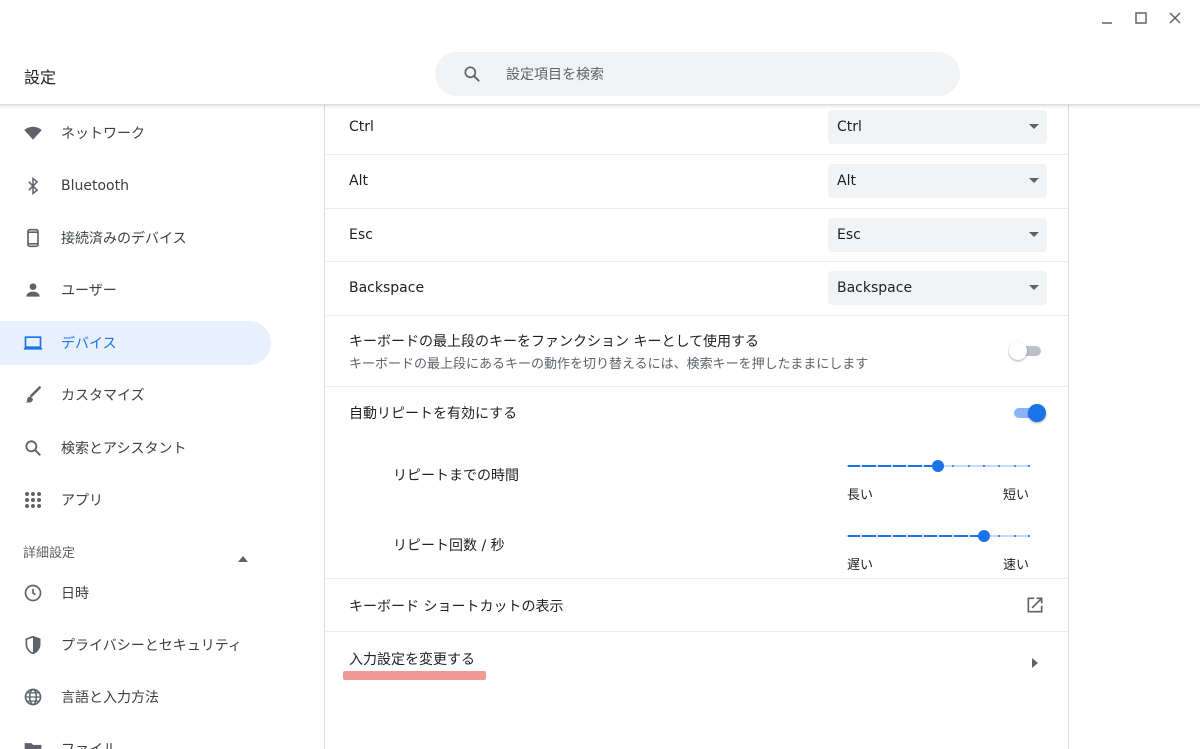 The image size is (1200, 749). I want to click on select-value: Backspace, so click(875, 288).